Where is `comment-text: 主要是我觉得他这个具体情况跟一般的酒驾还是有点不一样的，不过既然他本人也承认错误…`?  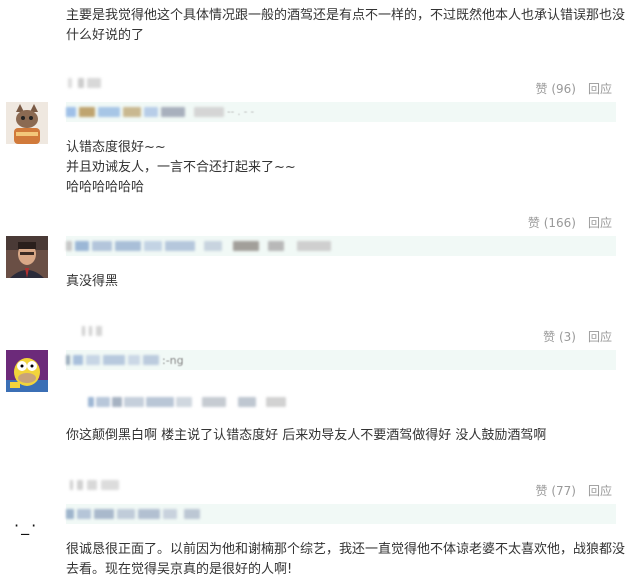 comment-text: 主要是我觉得他这个具体情况跟一般的酒驾还是有点不一样的，不过既然他本人也承认错误… is located at coordinates (346, 26).